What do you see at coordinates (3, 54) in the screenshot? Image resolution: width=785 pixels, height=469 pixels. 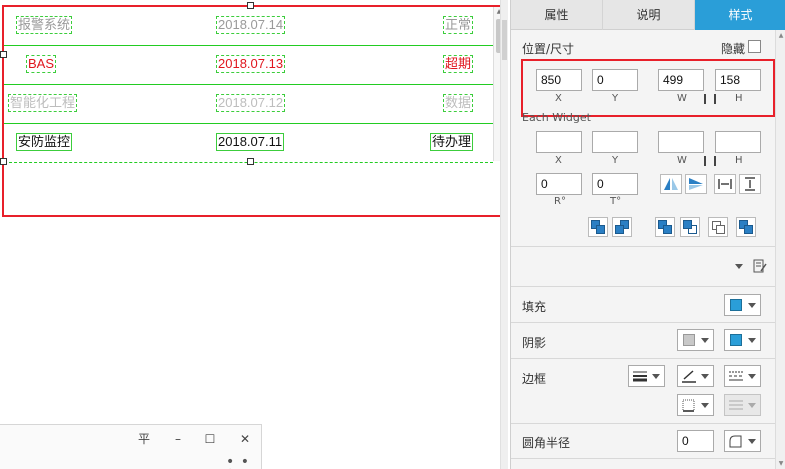 I see `resize-handle-left` at bounding box center [3, 54].